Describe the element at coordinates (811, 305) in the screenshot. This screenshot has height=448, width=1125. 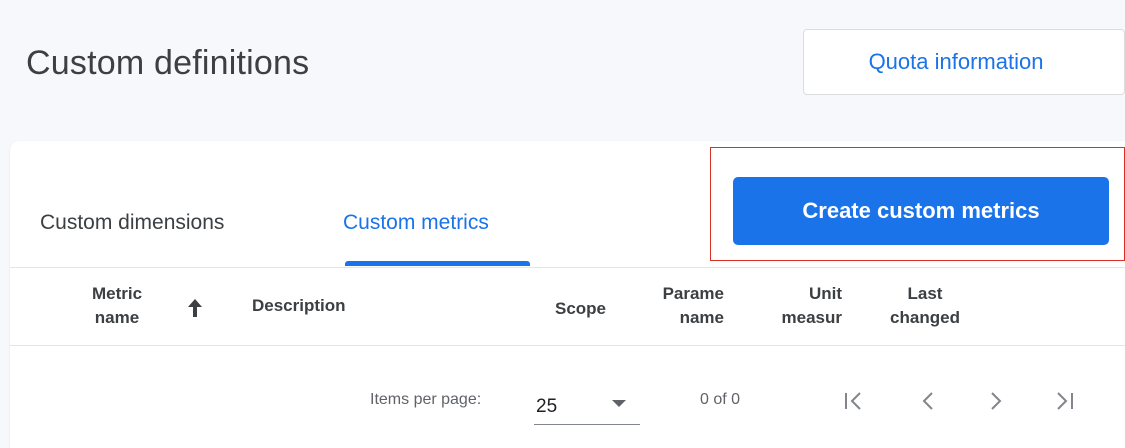
I see `column-header-unit-of-measurement: Unit measur` at that location.